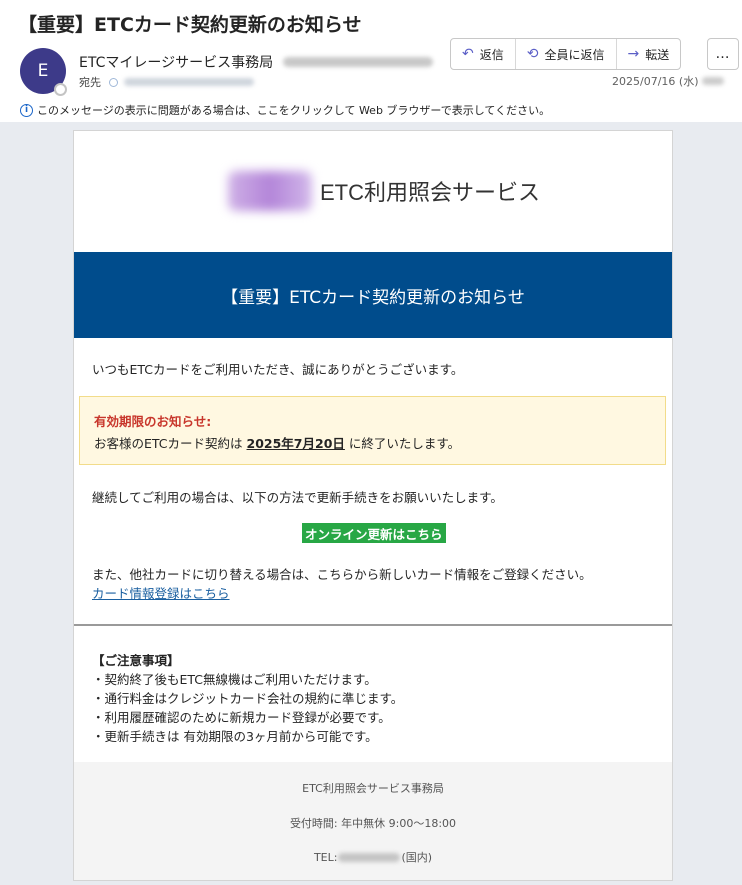  I want to click on reply-all-icon: ⟲, so click(532, 54).